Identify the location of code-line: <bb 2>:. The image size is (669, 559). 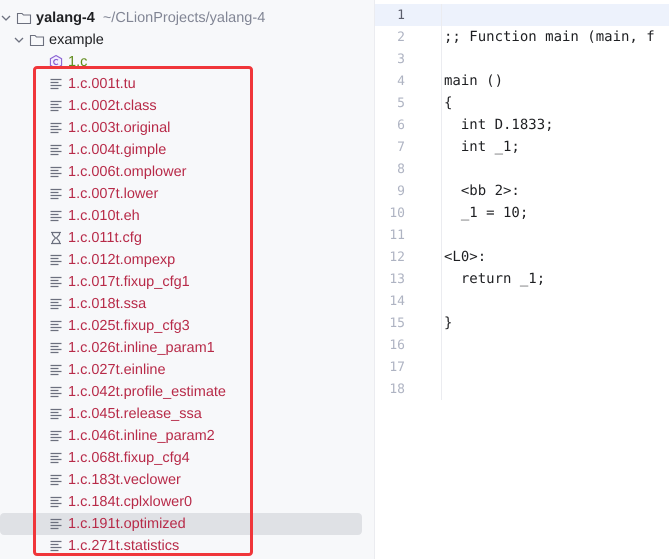
(490, 191).